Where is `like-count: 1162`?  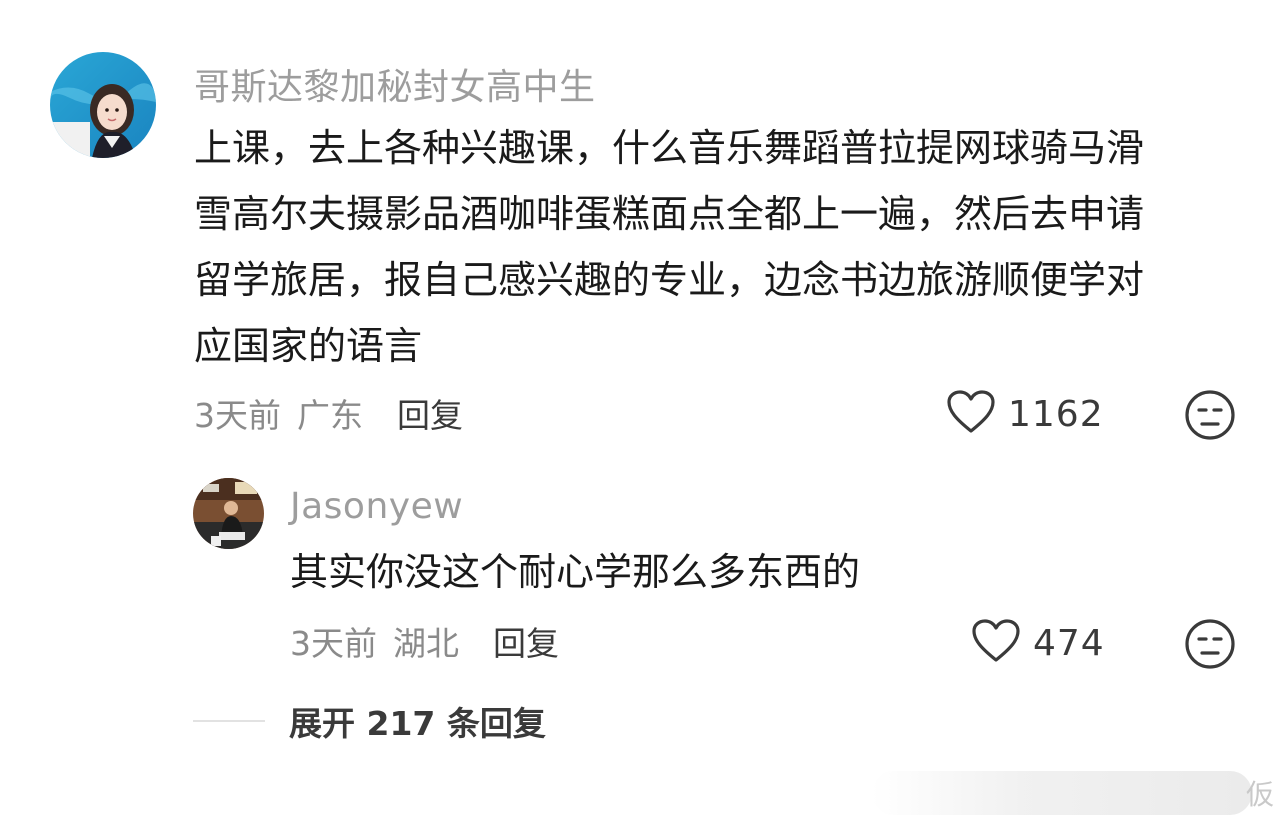 like-count: 1162 is located at coordinates (1056, 414).